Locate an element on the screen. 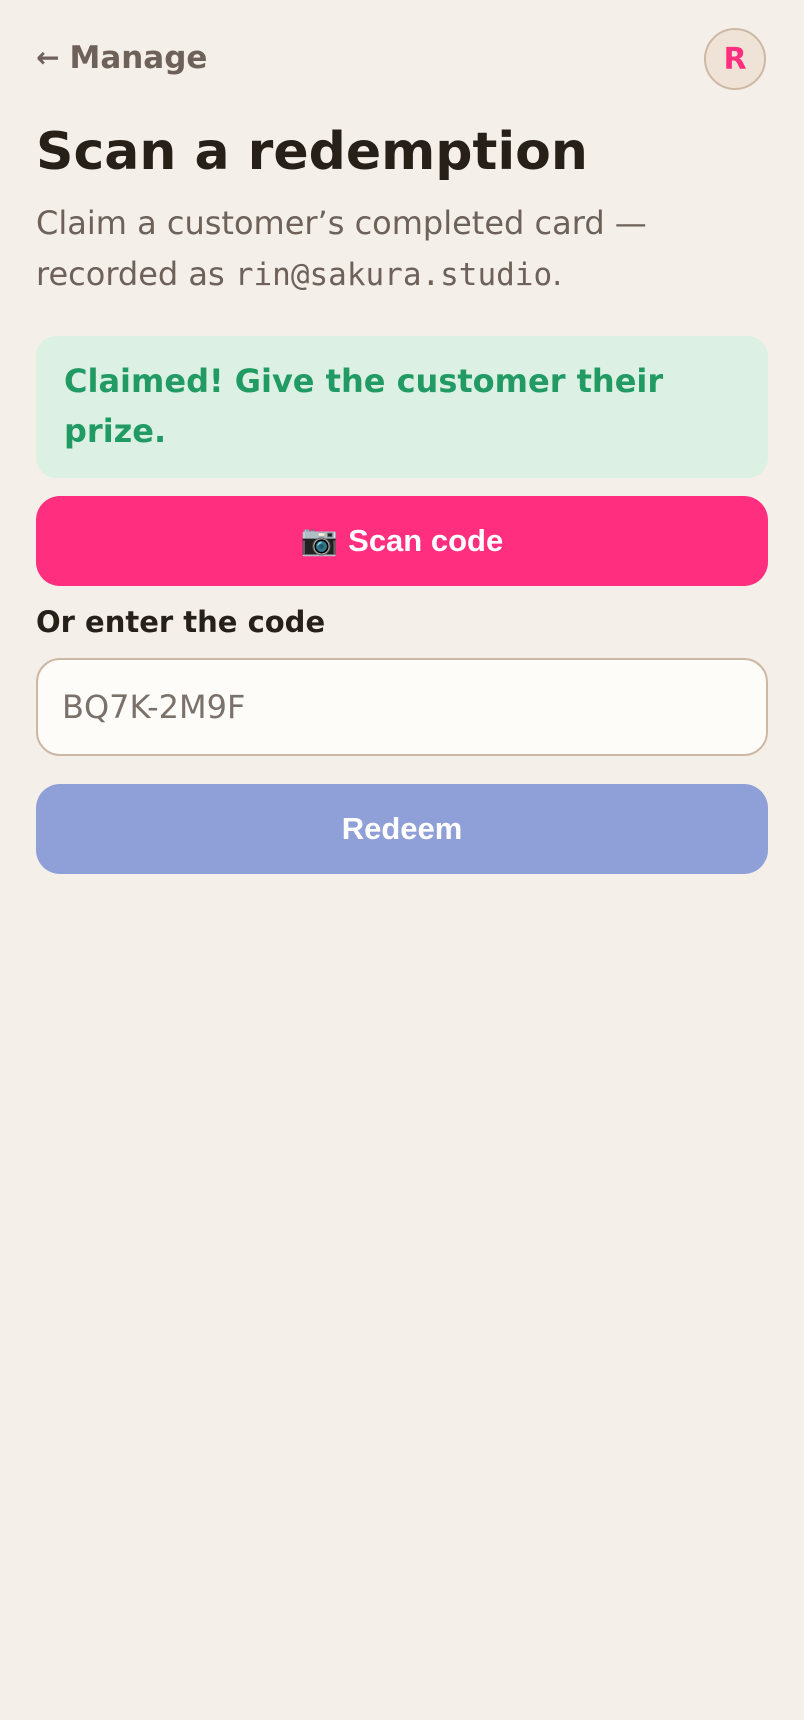 Image resolution: width=804 pixels, height=1720 pixels. back-link-label: Manage is located at coordinates (138, 58).